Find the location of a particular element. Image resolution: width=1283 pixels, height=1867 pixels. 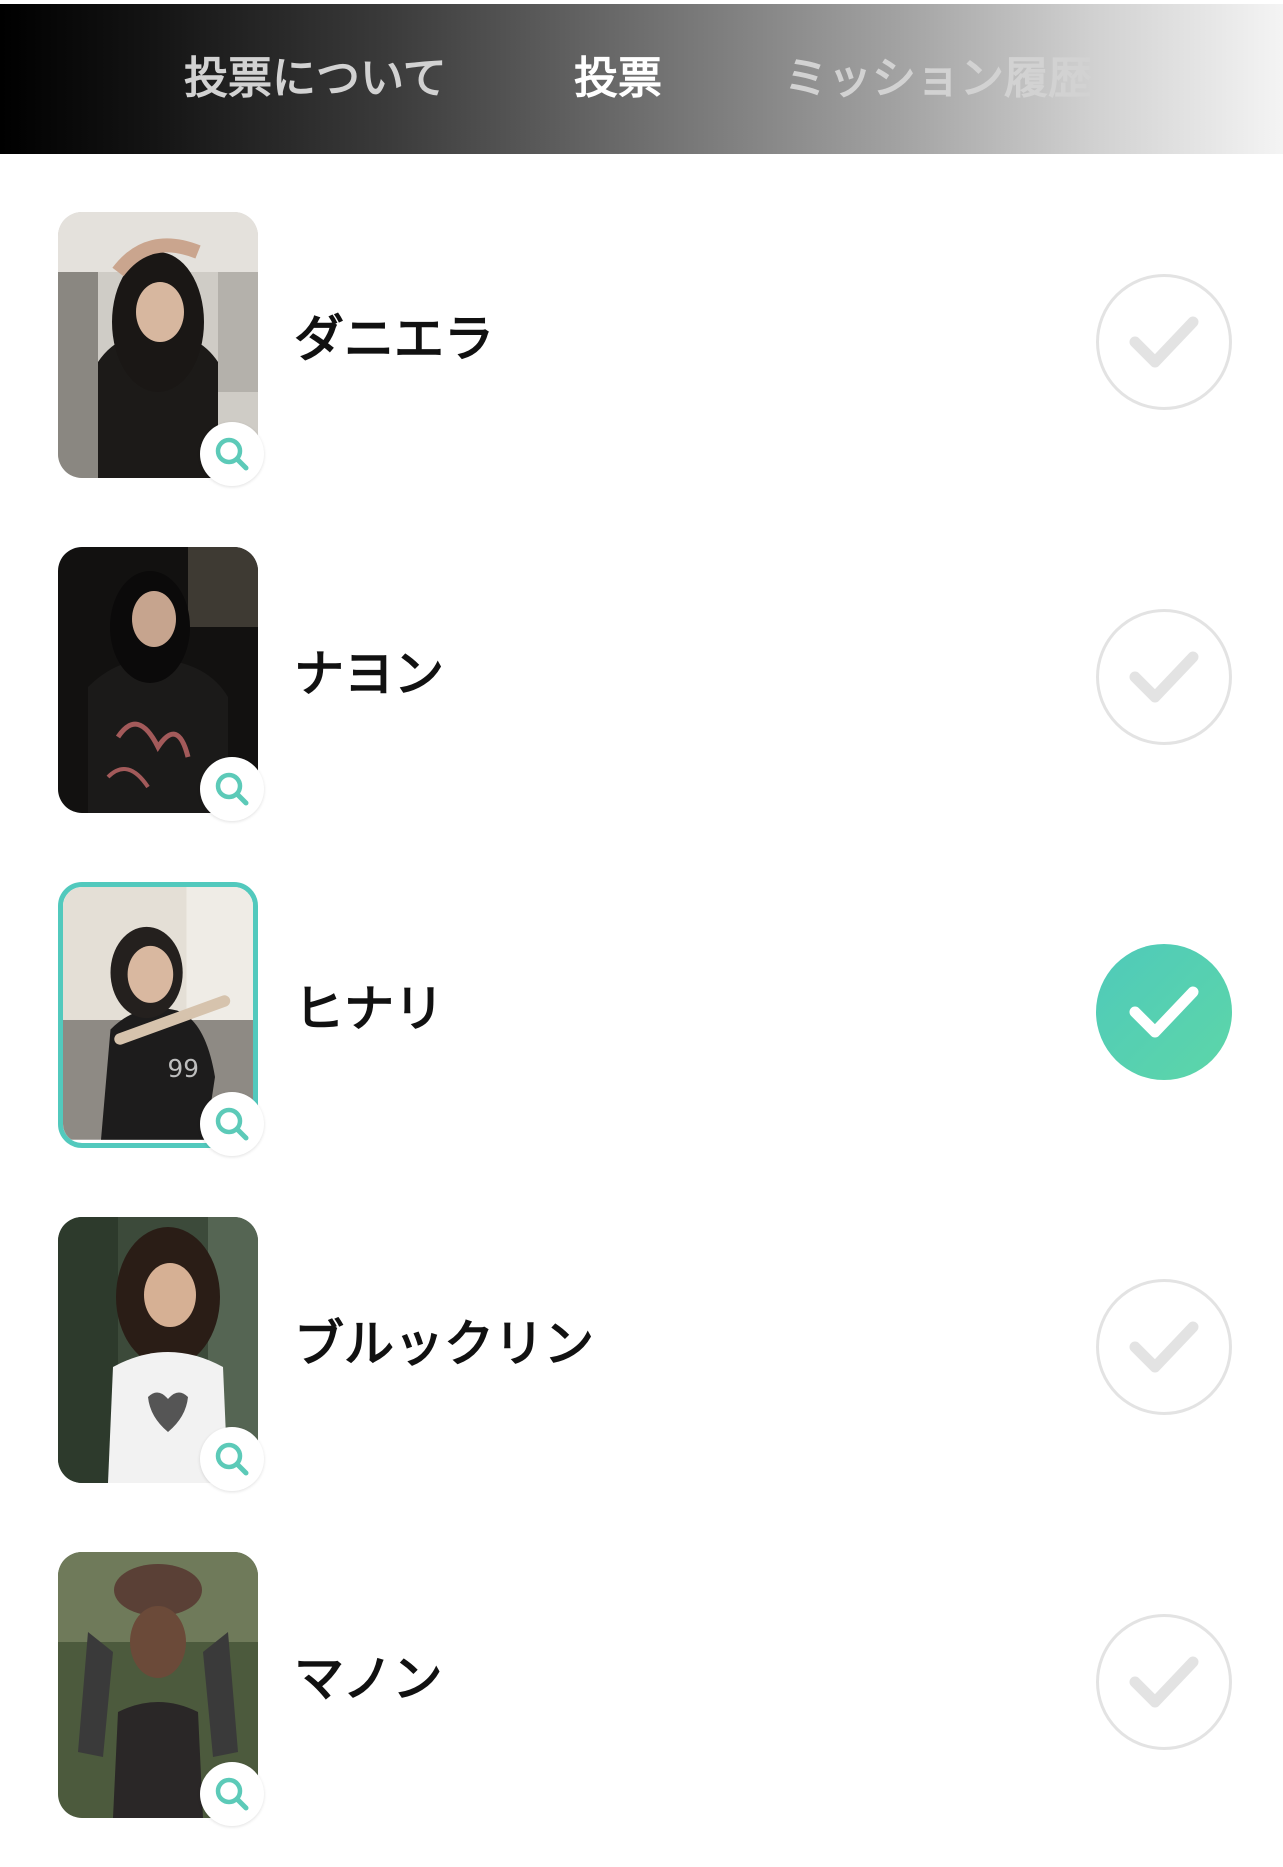

candidate-name: ダニエラ is located at coordinates (394, 339).